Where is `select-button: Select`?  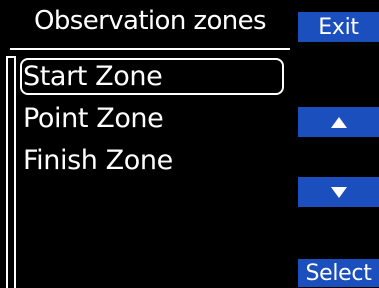 select-button: Select is located at coordinates (338, 273).